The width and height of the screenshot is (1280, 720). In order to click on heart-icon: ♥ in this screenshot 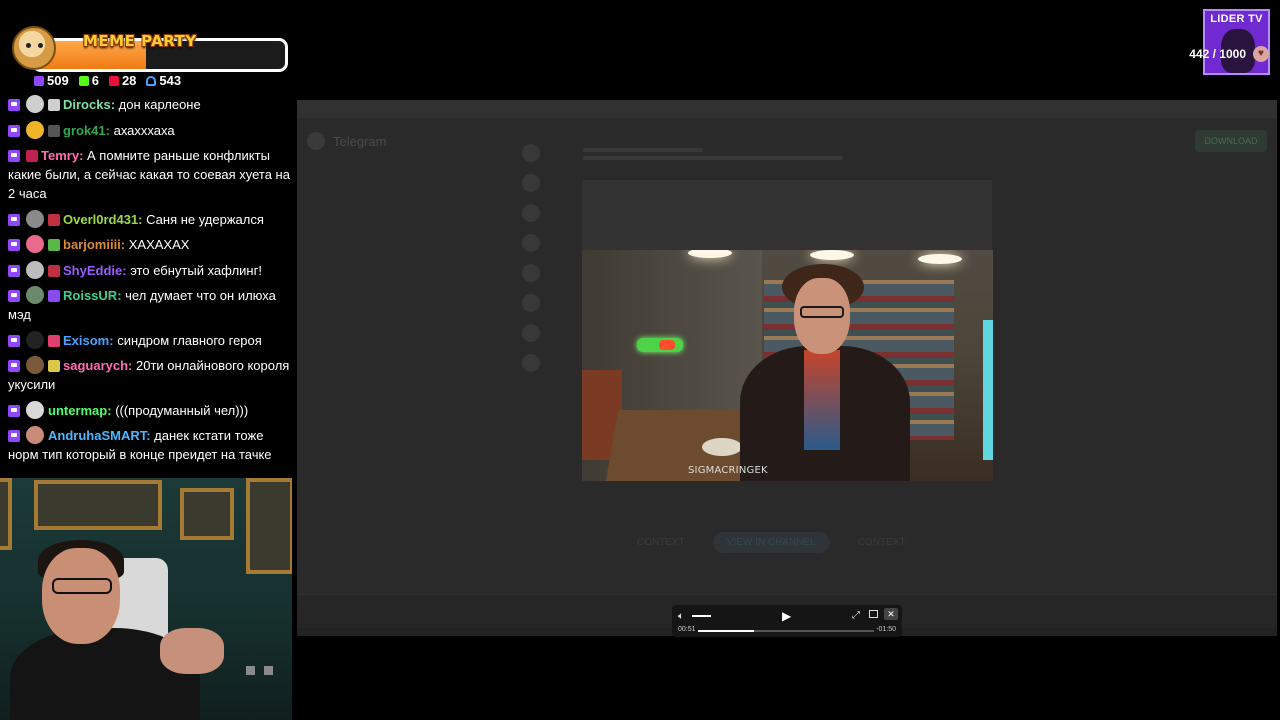, I will do `click(1261, 54)`.